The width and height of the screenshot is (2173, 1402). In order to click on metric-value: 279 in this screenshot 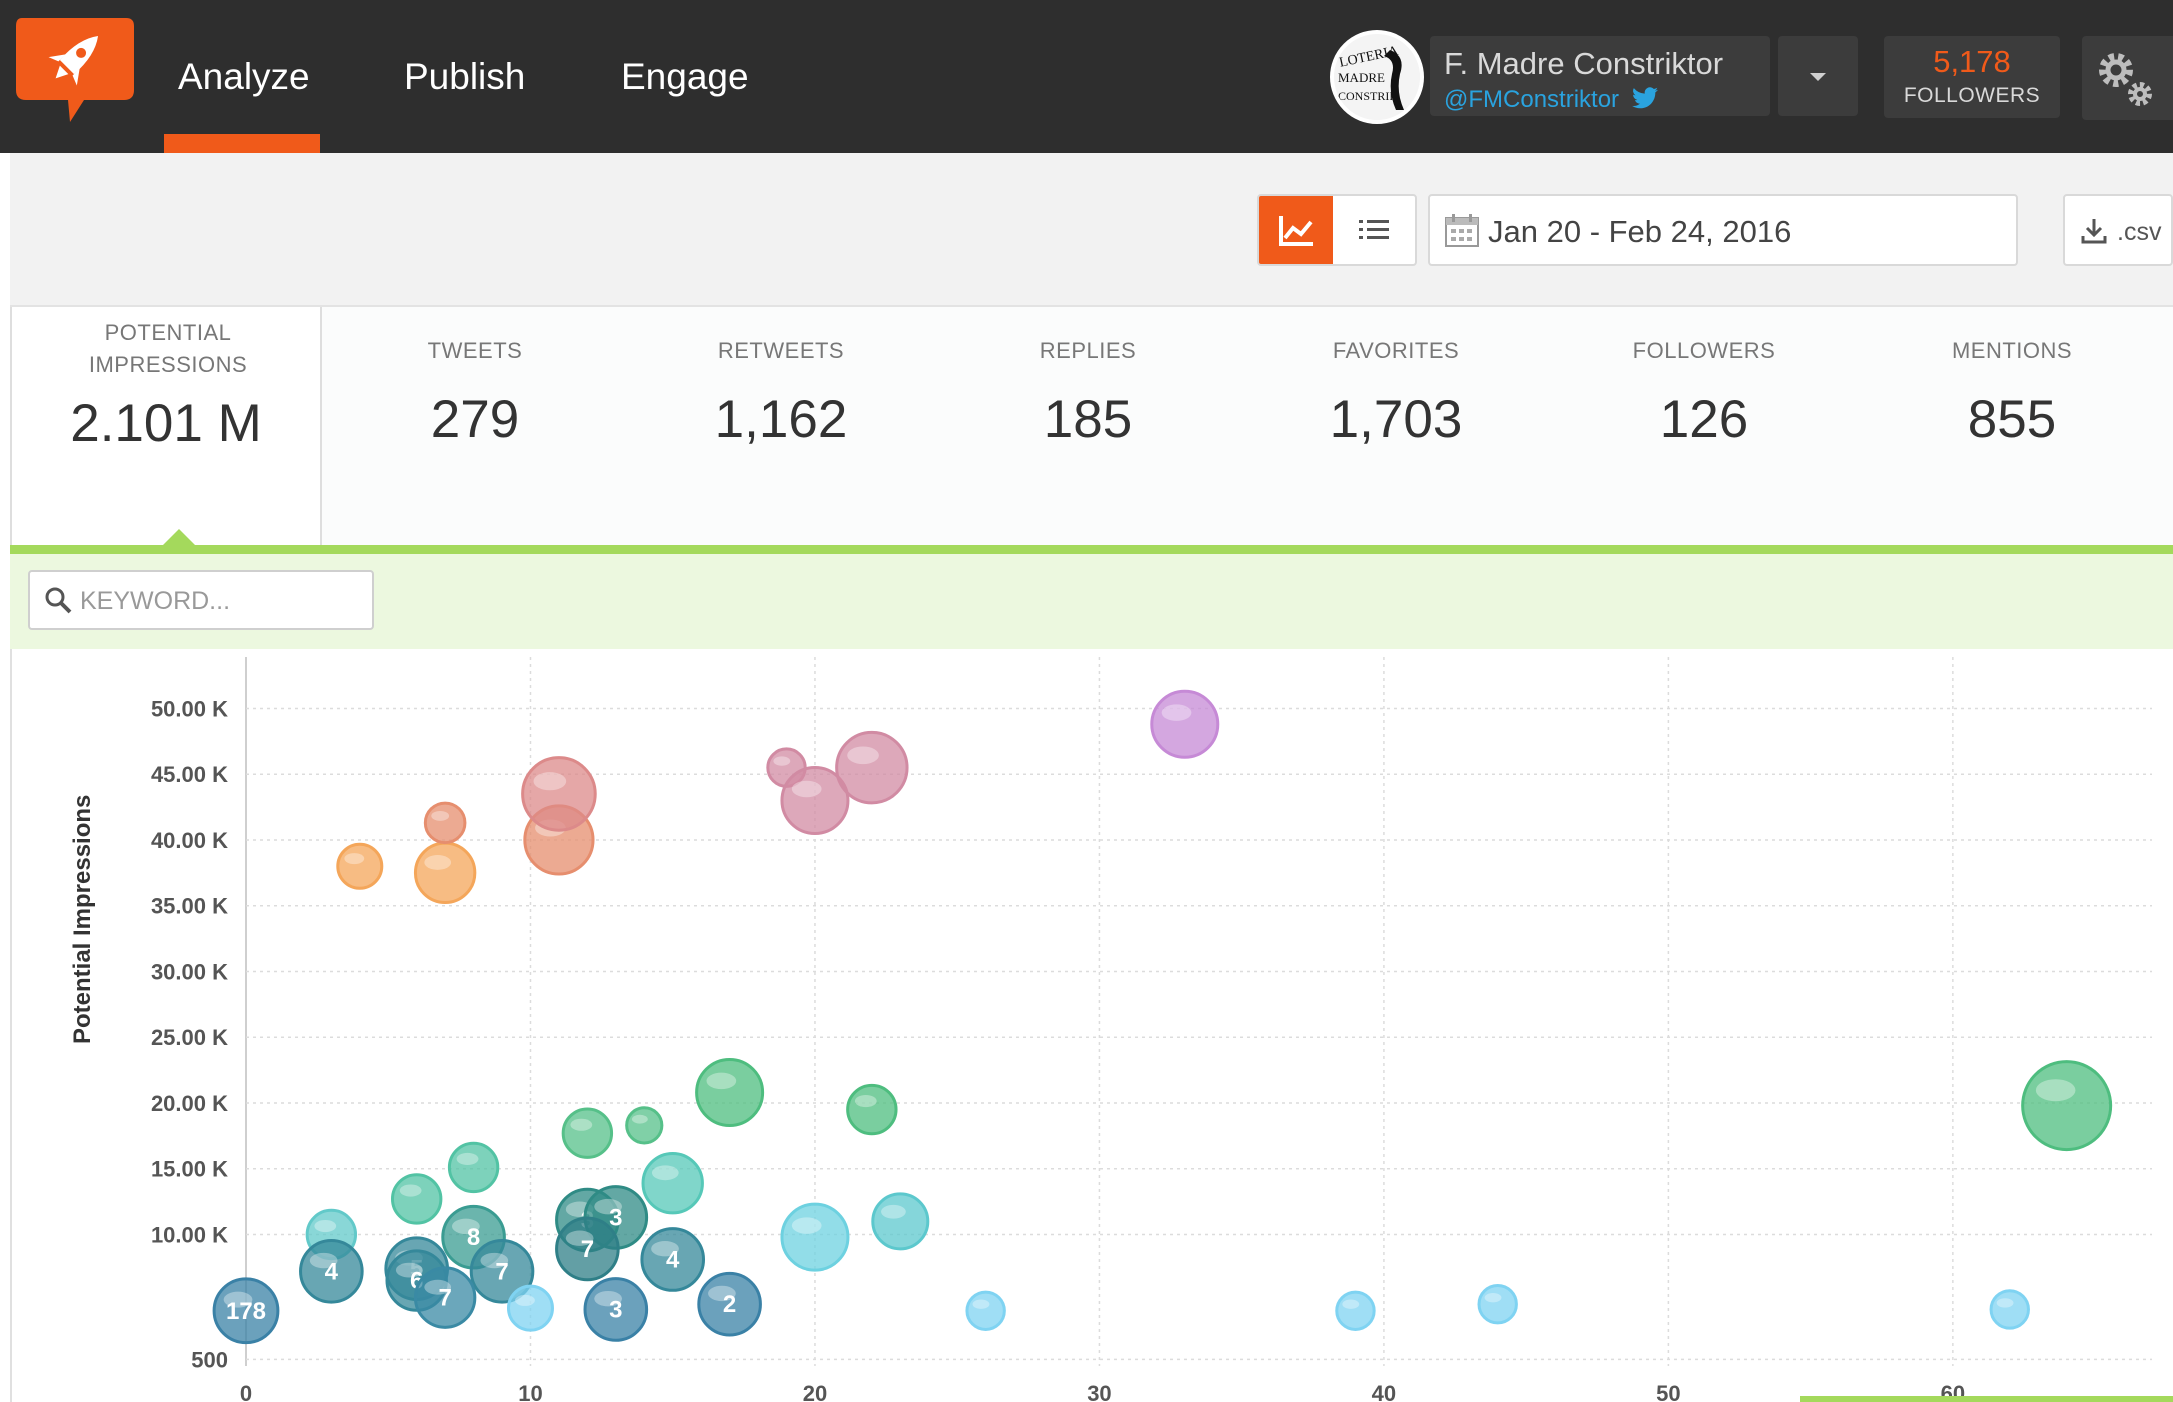, I will do `click(475, 419)`.